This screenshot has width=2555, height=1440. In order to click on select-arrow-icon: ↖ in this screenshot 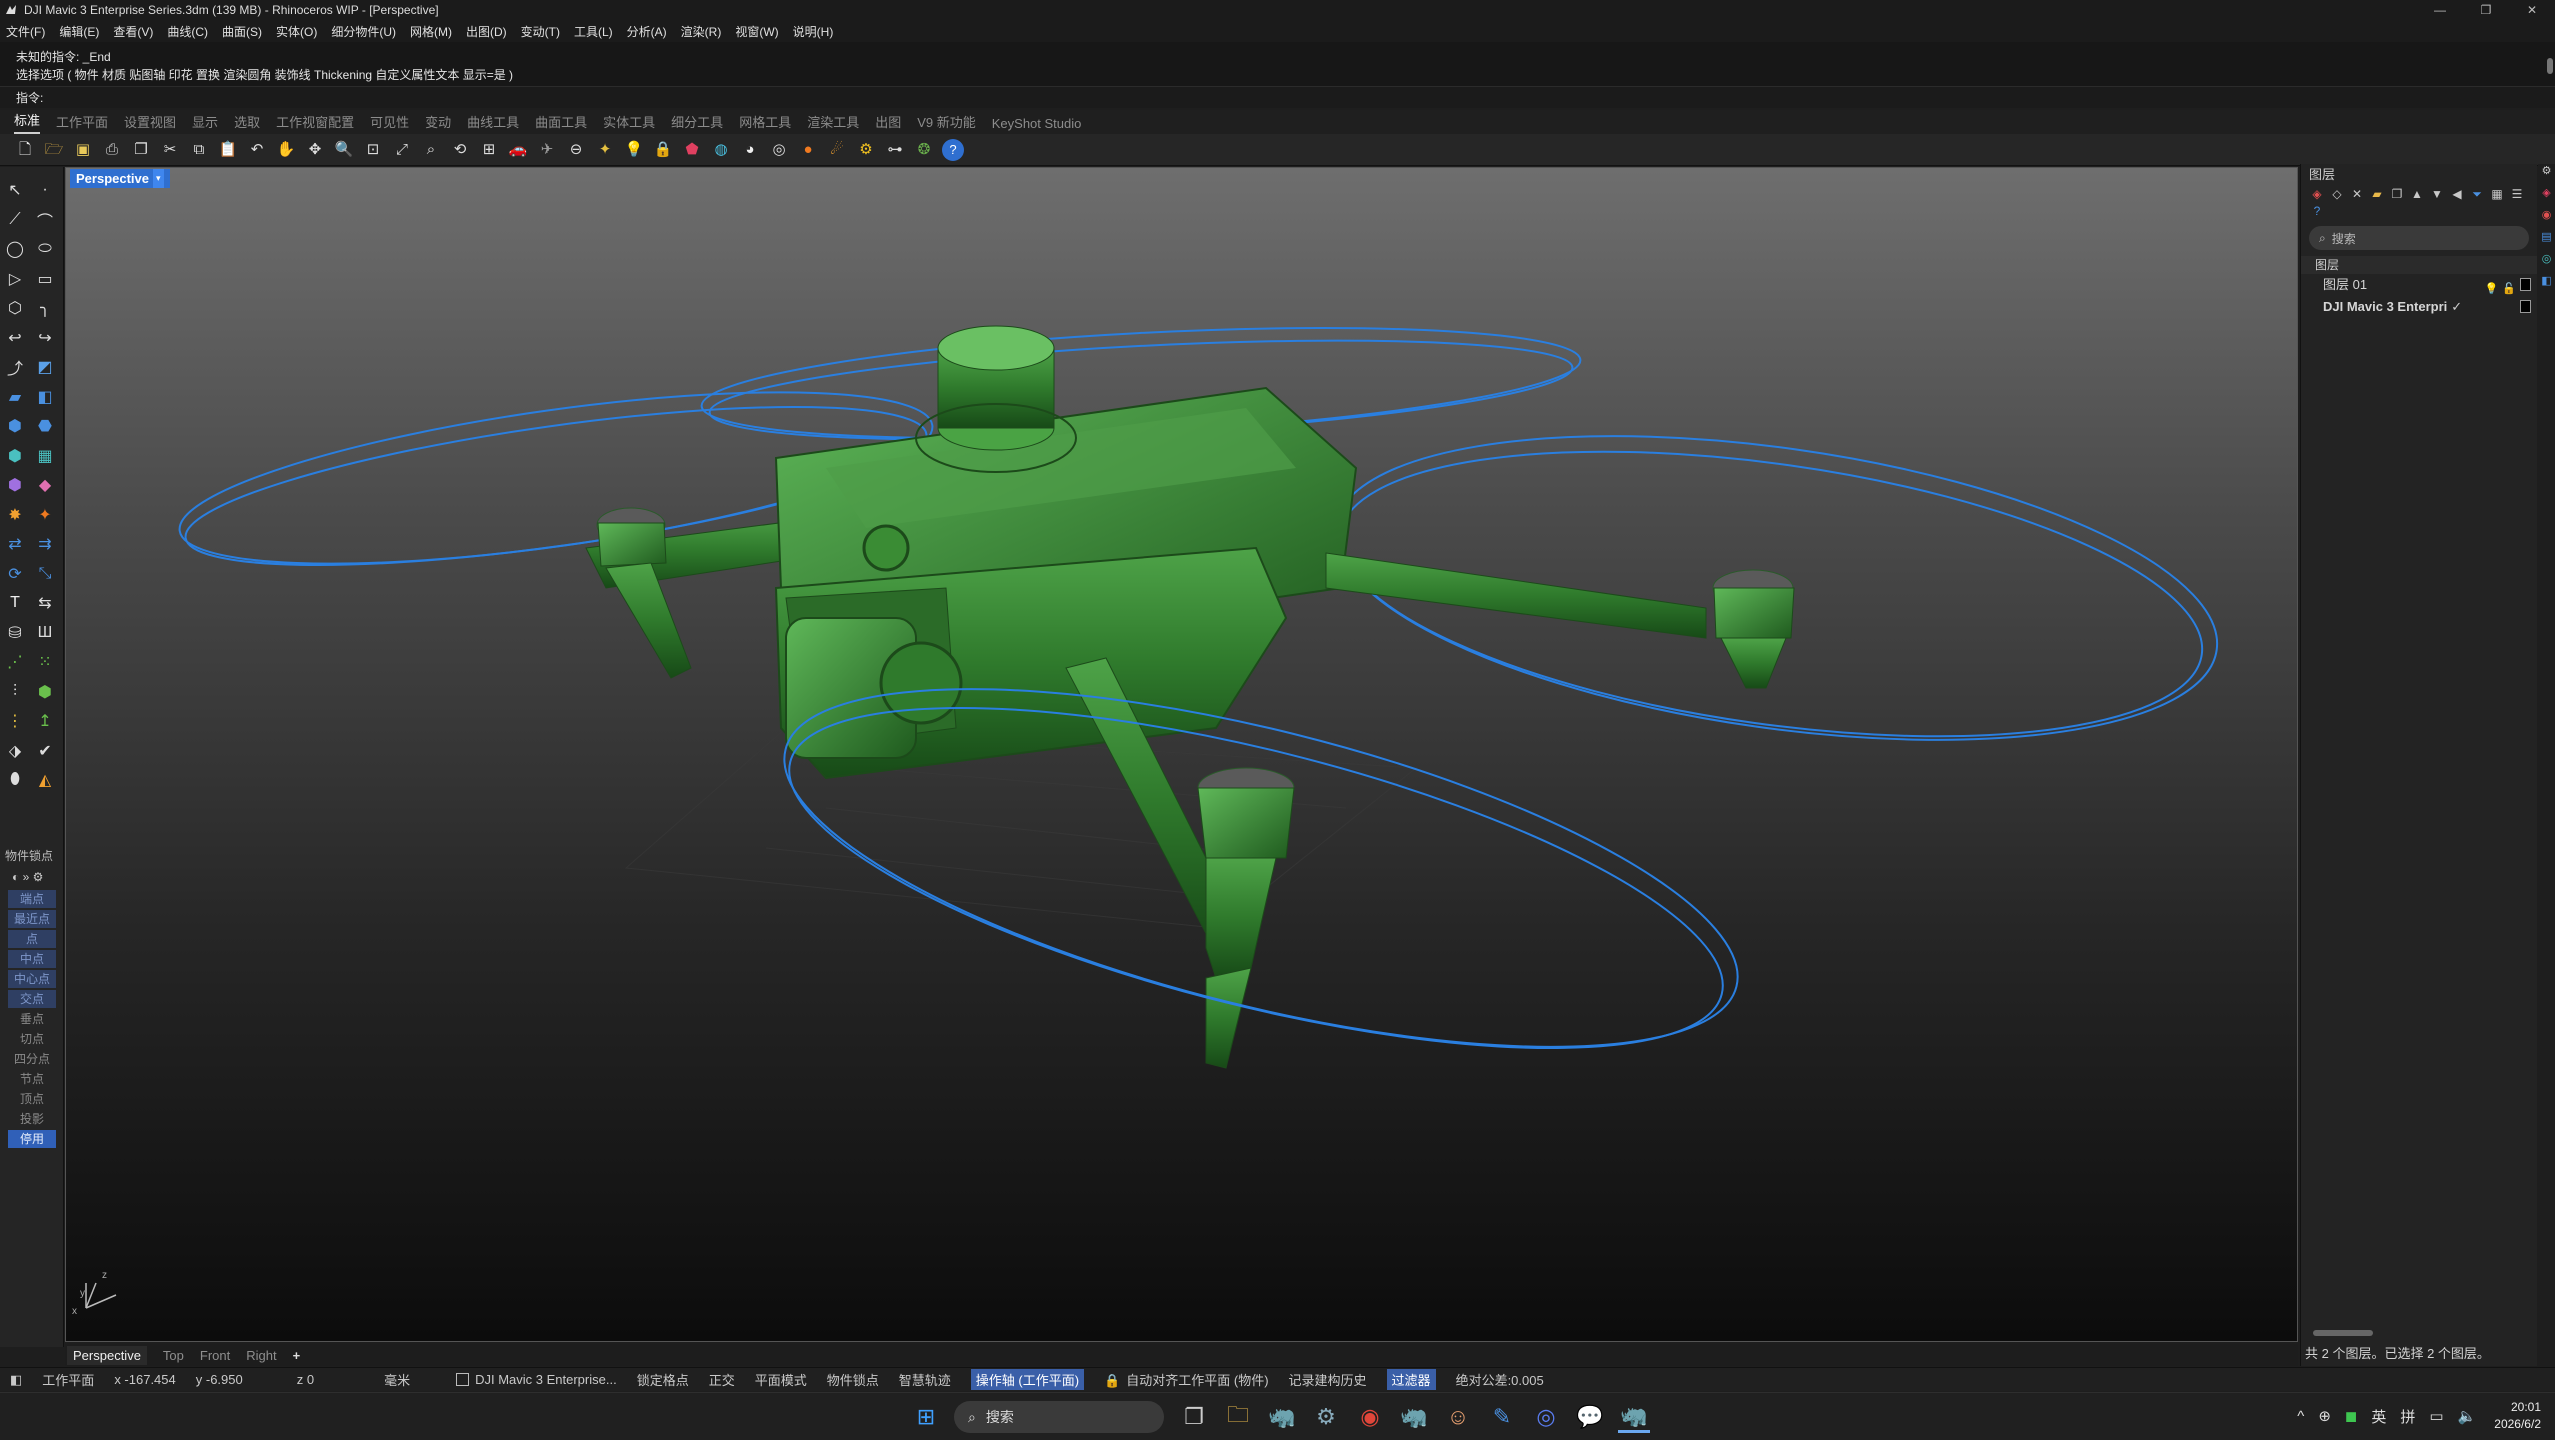, I will do `click(15, 190)`.